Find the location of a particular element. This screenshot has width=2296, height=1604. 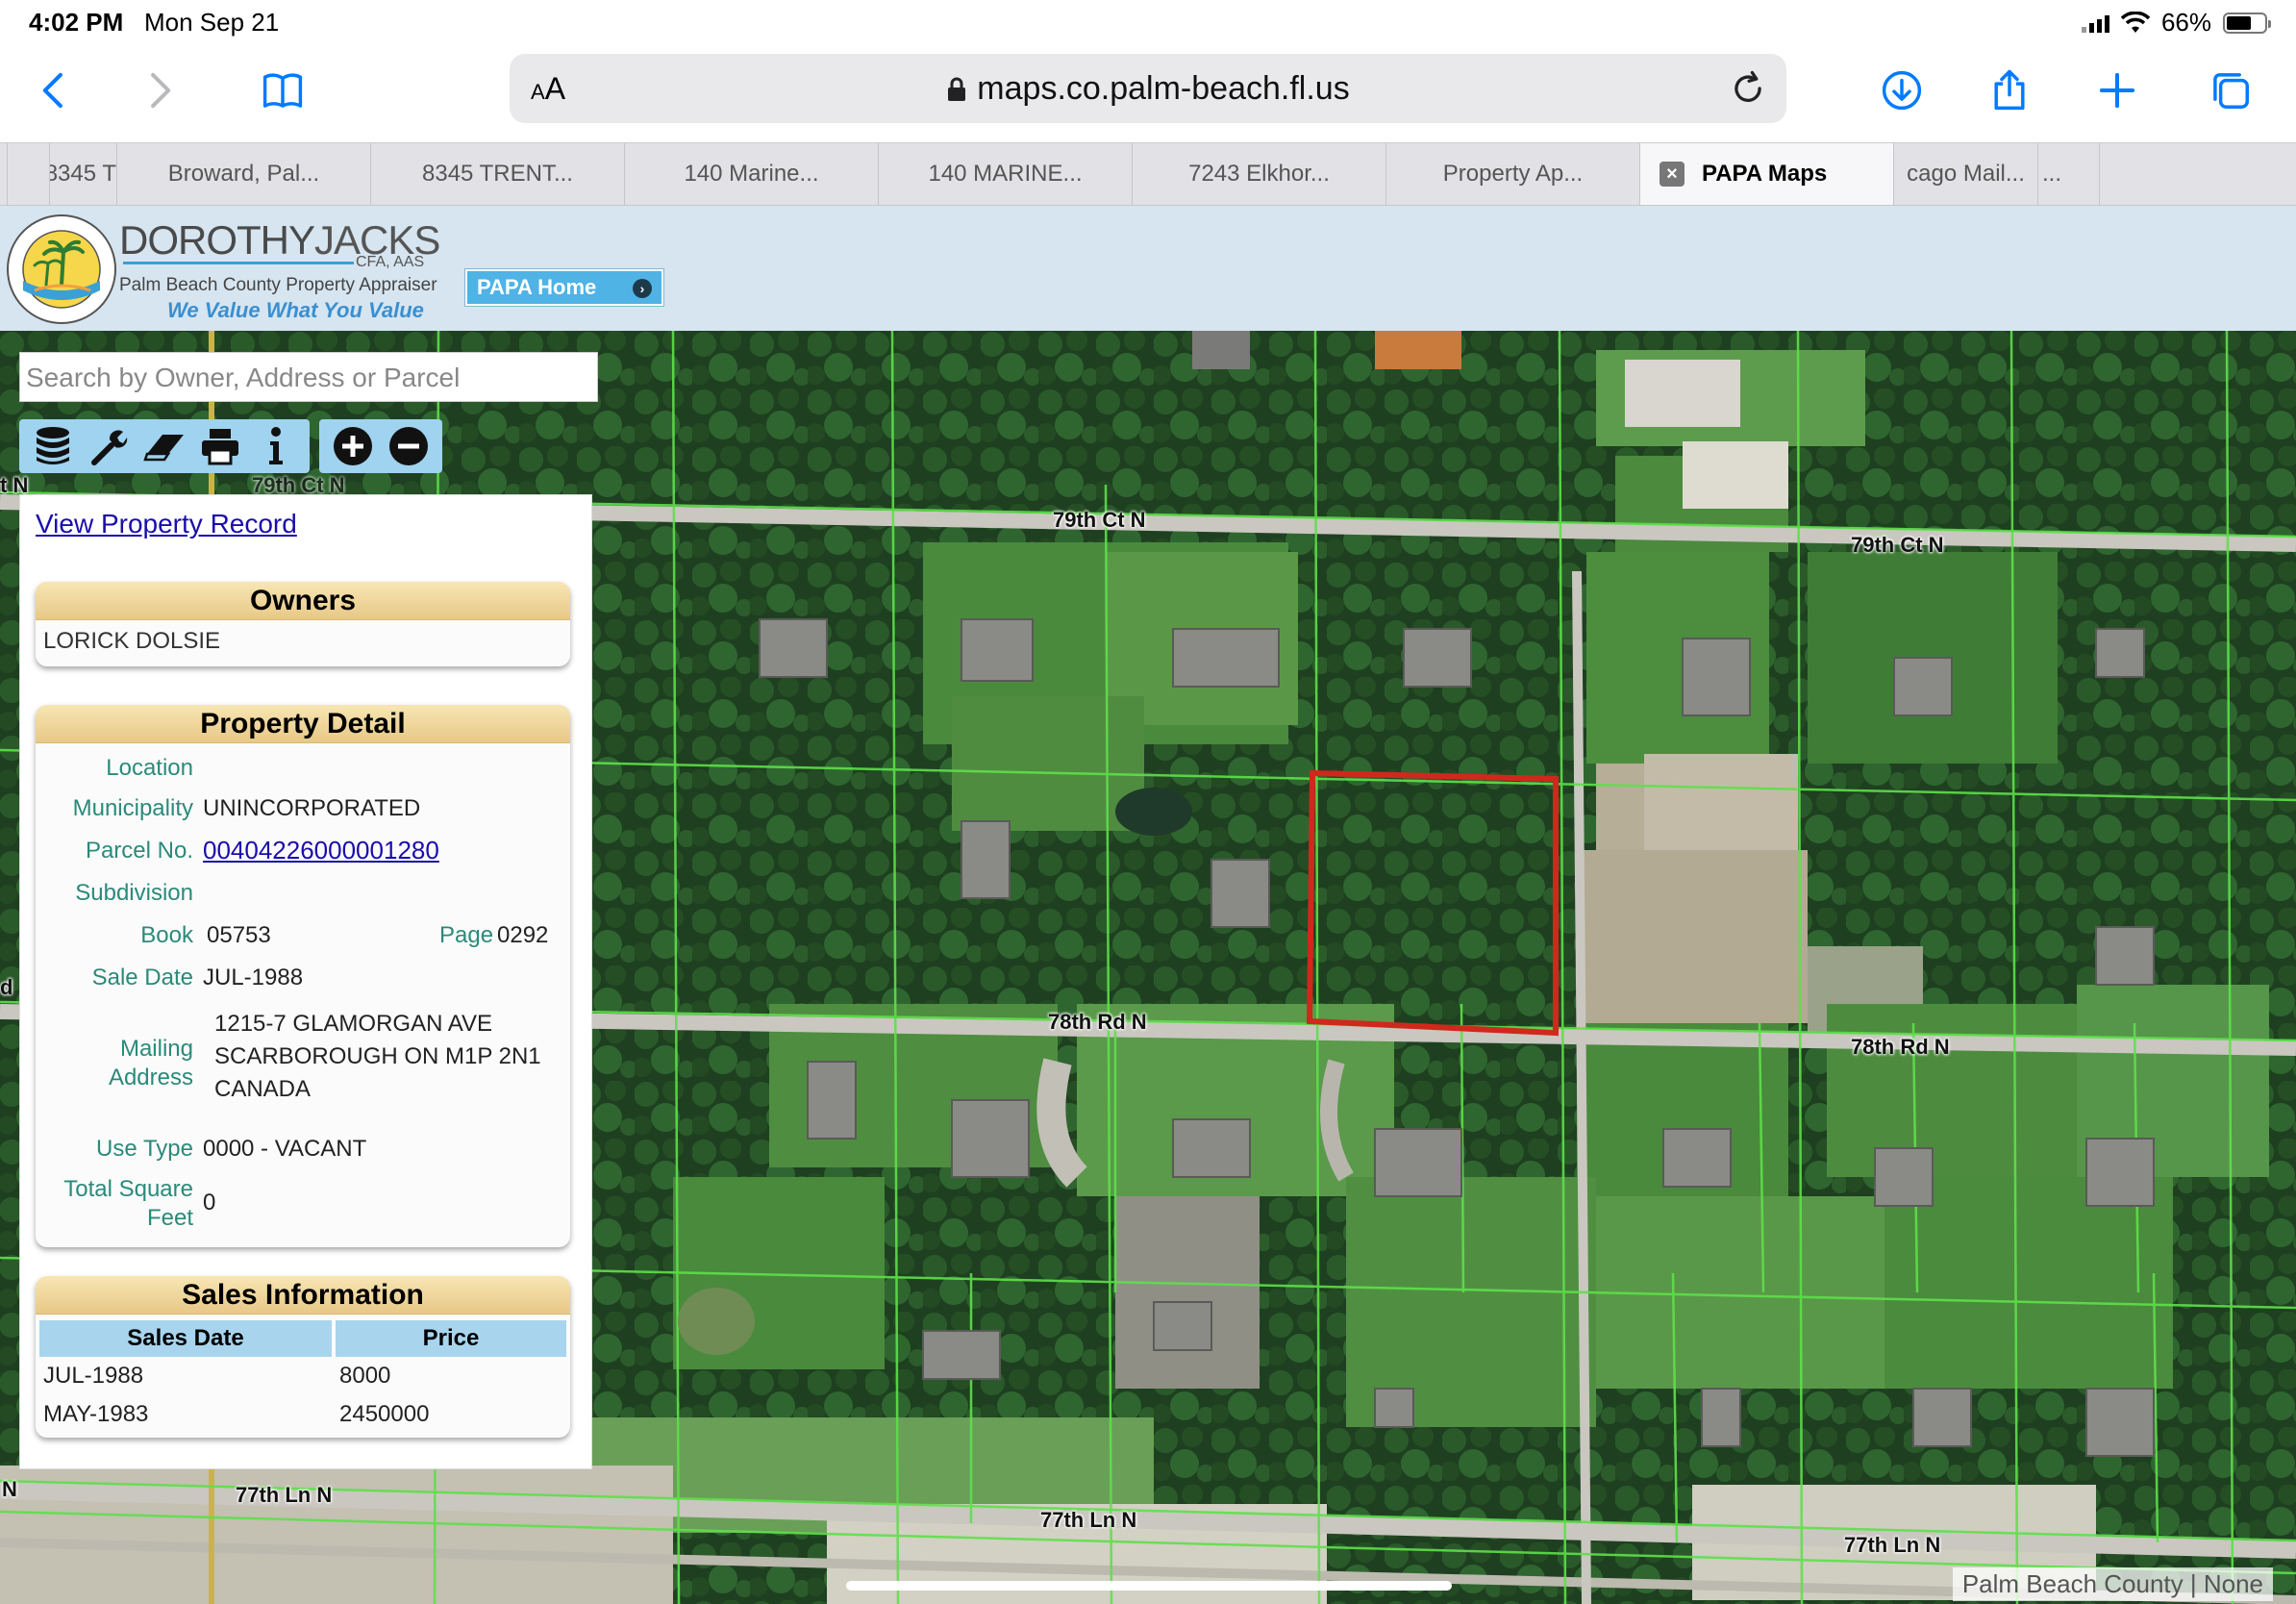

road-label: 78th Rd N is located at coordinates (1900, 1047).